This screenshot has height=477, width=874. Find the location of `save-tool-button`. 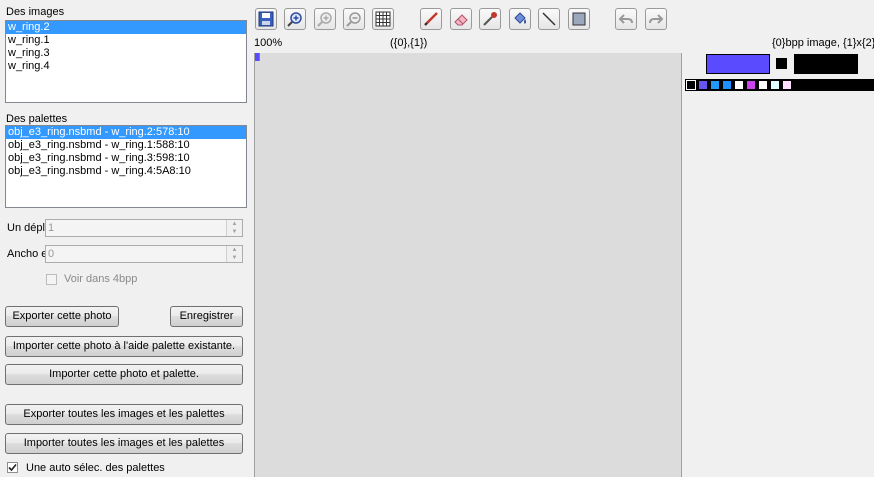

save-tool-button is located at coordinates (266, 19).